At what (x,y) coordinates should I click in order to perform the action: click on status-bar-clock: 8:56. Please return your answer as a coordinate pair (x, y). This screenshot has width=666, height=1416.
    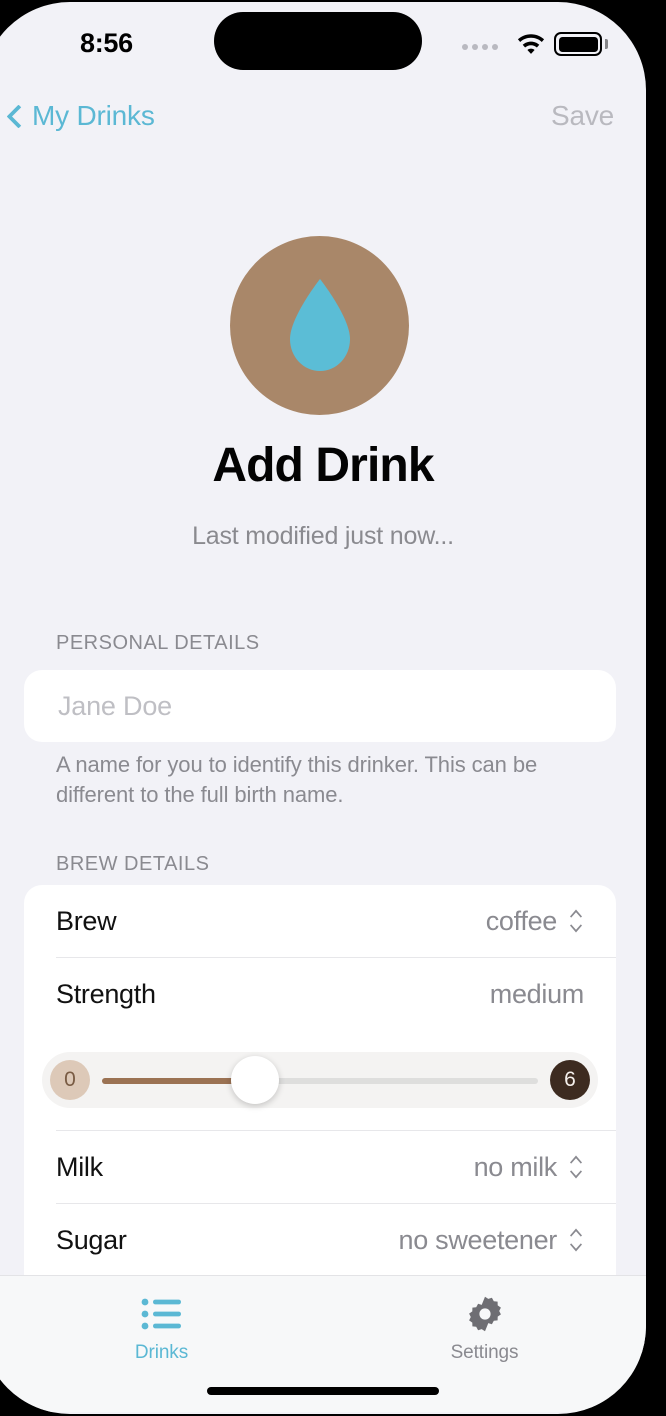
    Looking at the image, I should click on (106, 43).